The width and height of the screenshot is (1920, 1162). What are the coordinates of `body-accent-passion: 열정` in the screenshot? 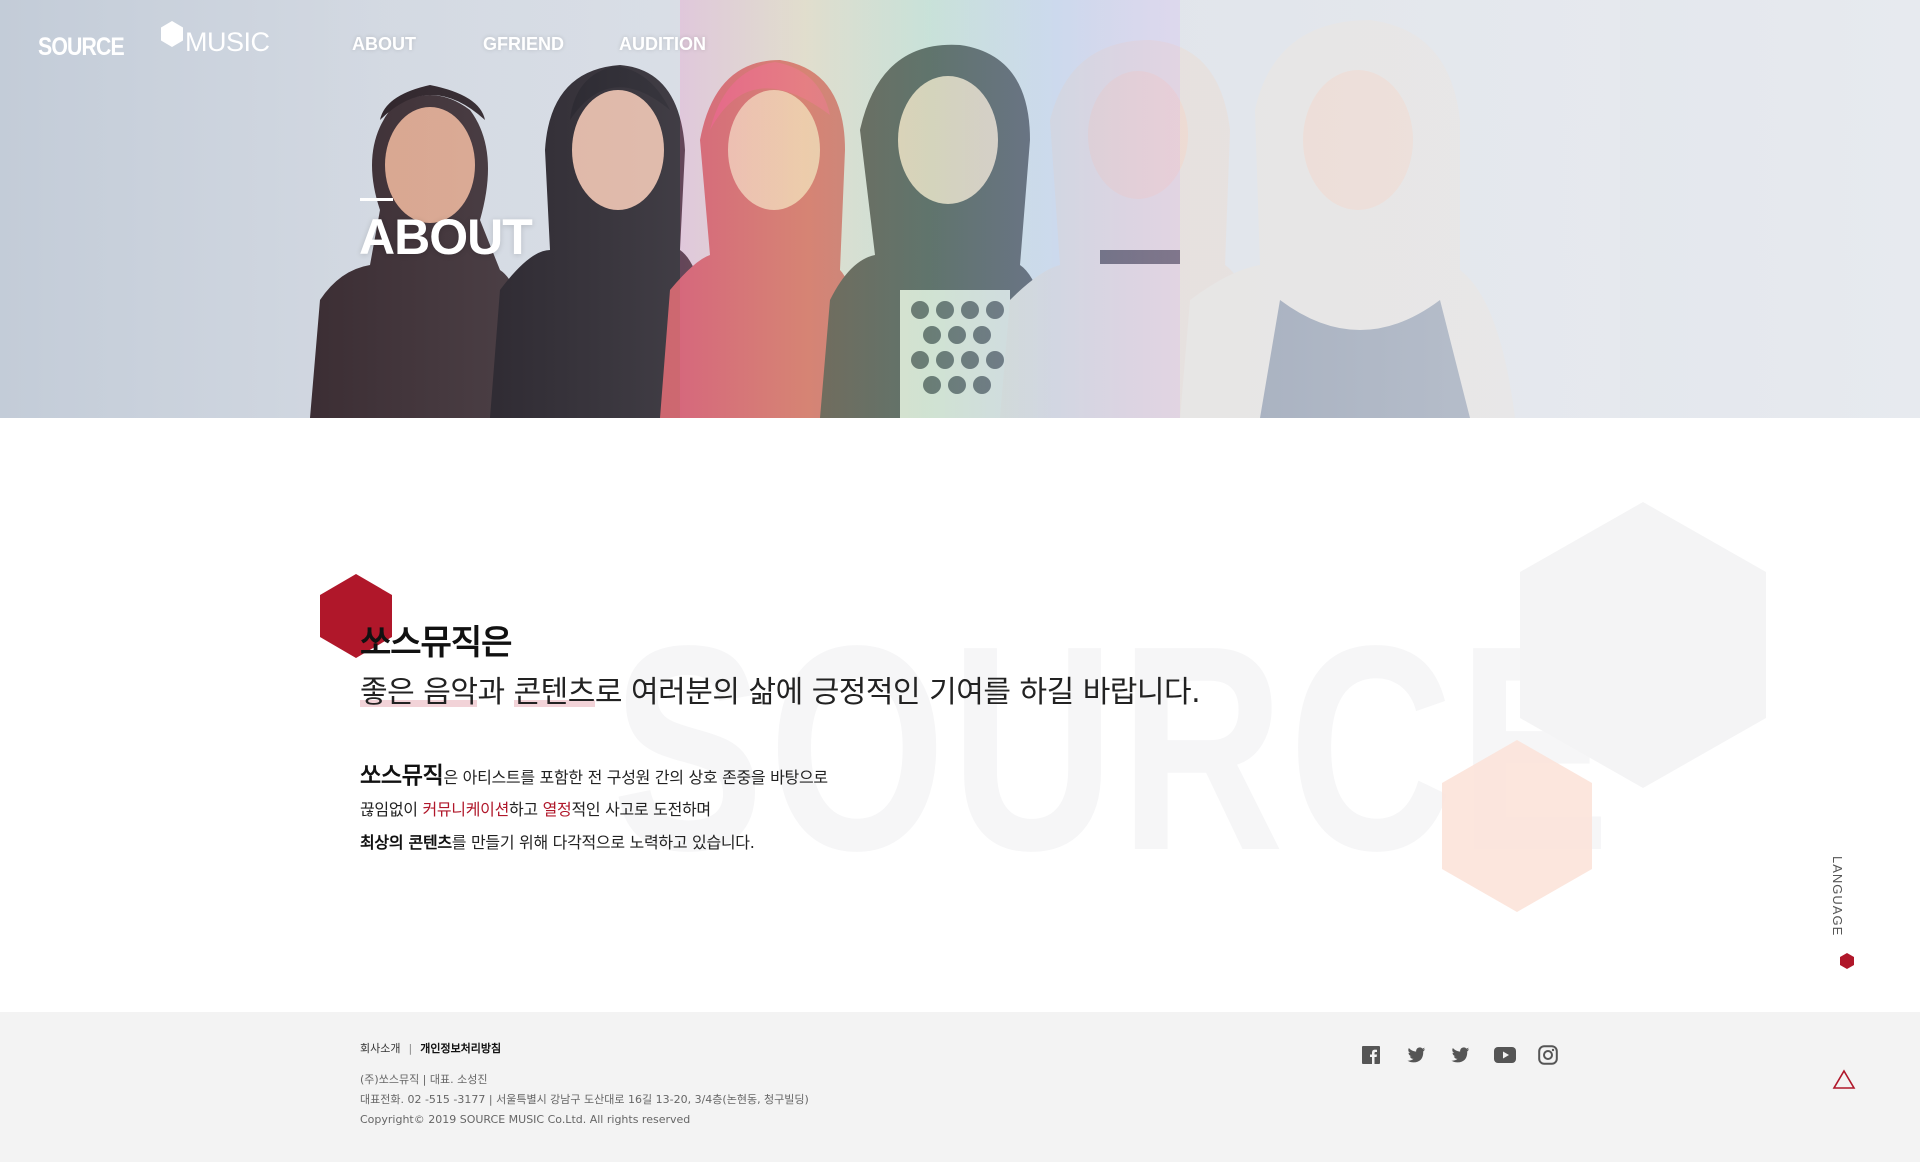 It's located at (557, 809).